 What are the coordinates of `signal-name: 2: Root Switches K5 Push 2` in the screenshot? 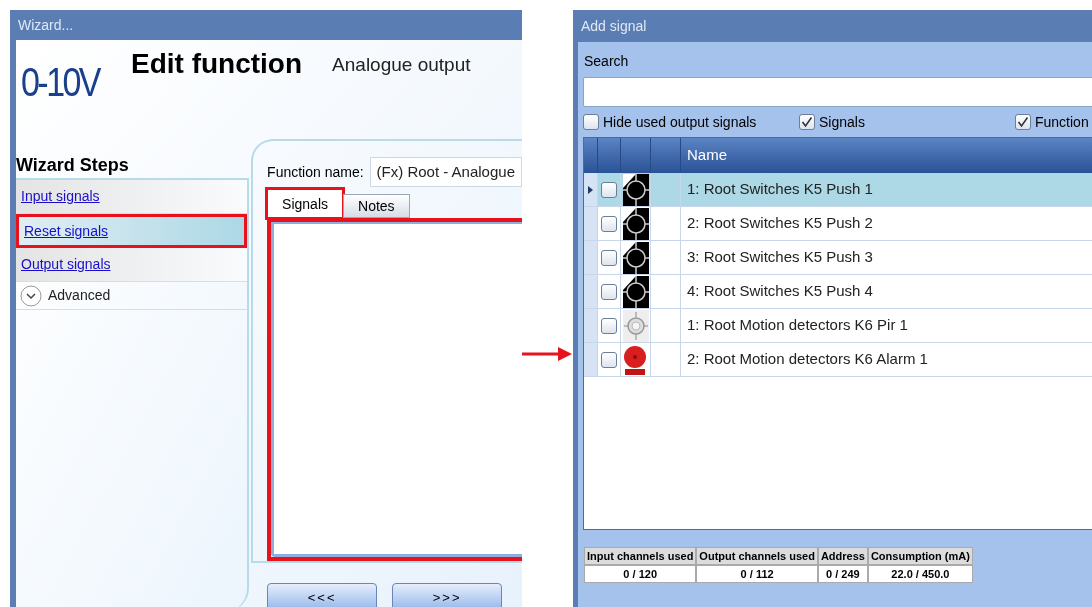 It's located at (780, 223).